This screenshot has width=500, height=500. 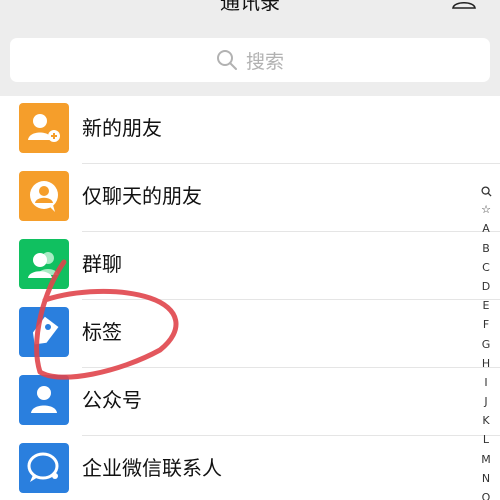 What do you see at coordinates (44, 196) in the screenshot?
I see `chat-only-friends-icon` at bounding box center [44, 196].